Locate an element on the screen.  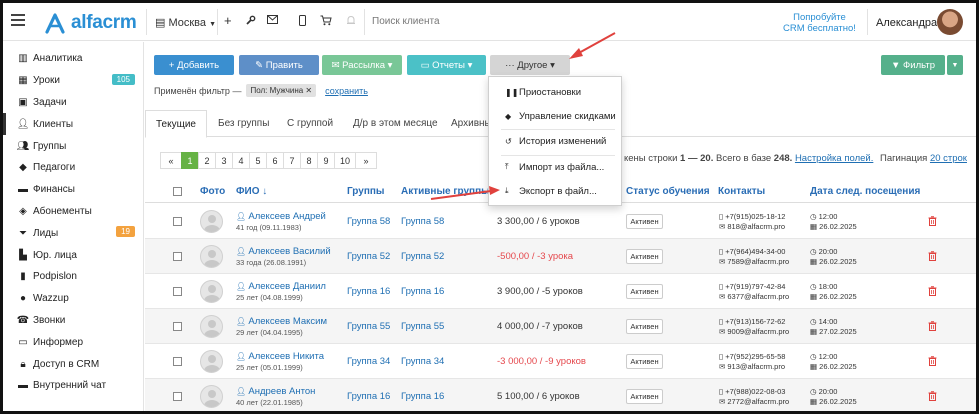
promo-link: Попробуйте CRM бесплатно! is located at coordinates (819, 23).